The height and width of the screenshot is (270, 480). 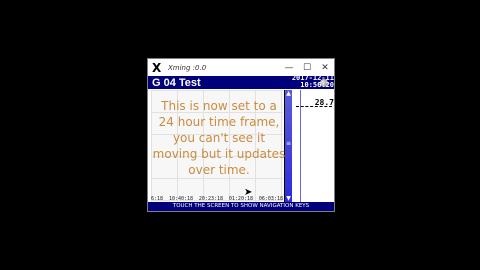 I want to click on scroll-down-icon: ▼, so click(x=288, y=198).